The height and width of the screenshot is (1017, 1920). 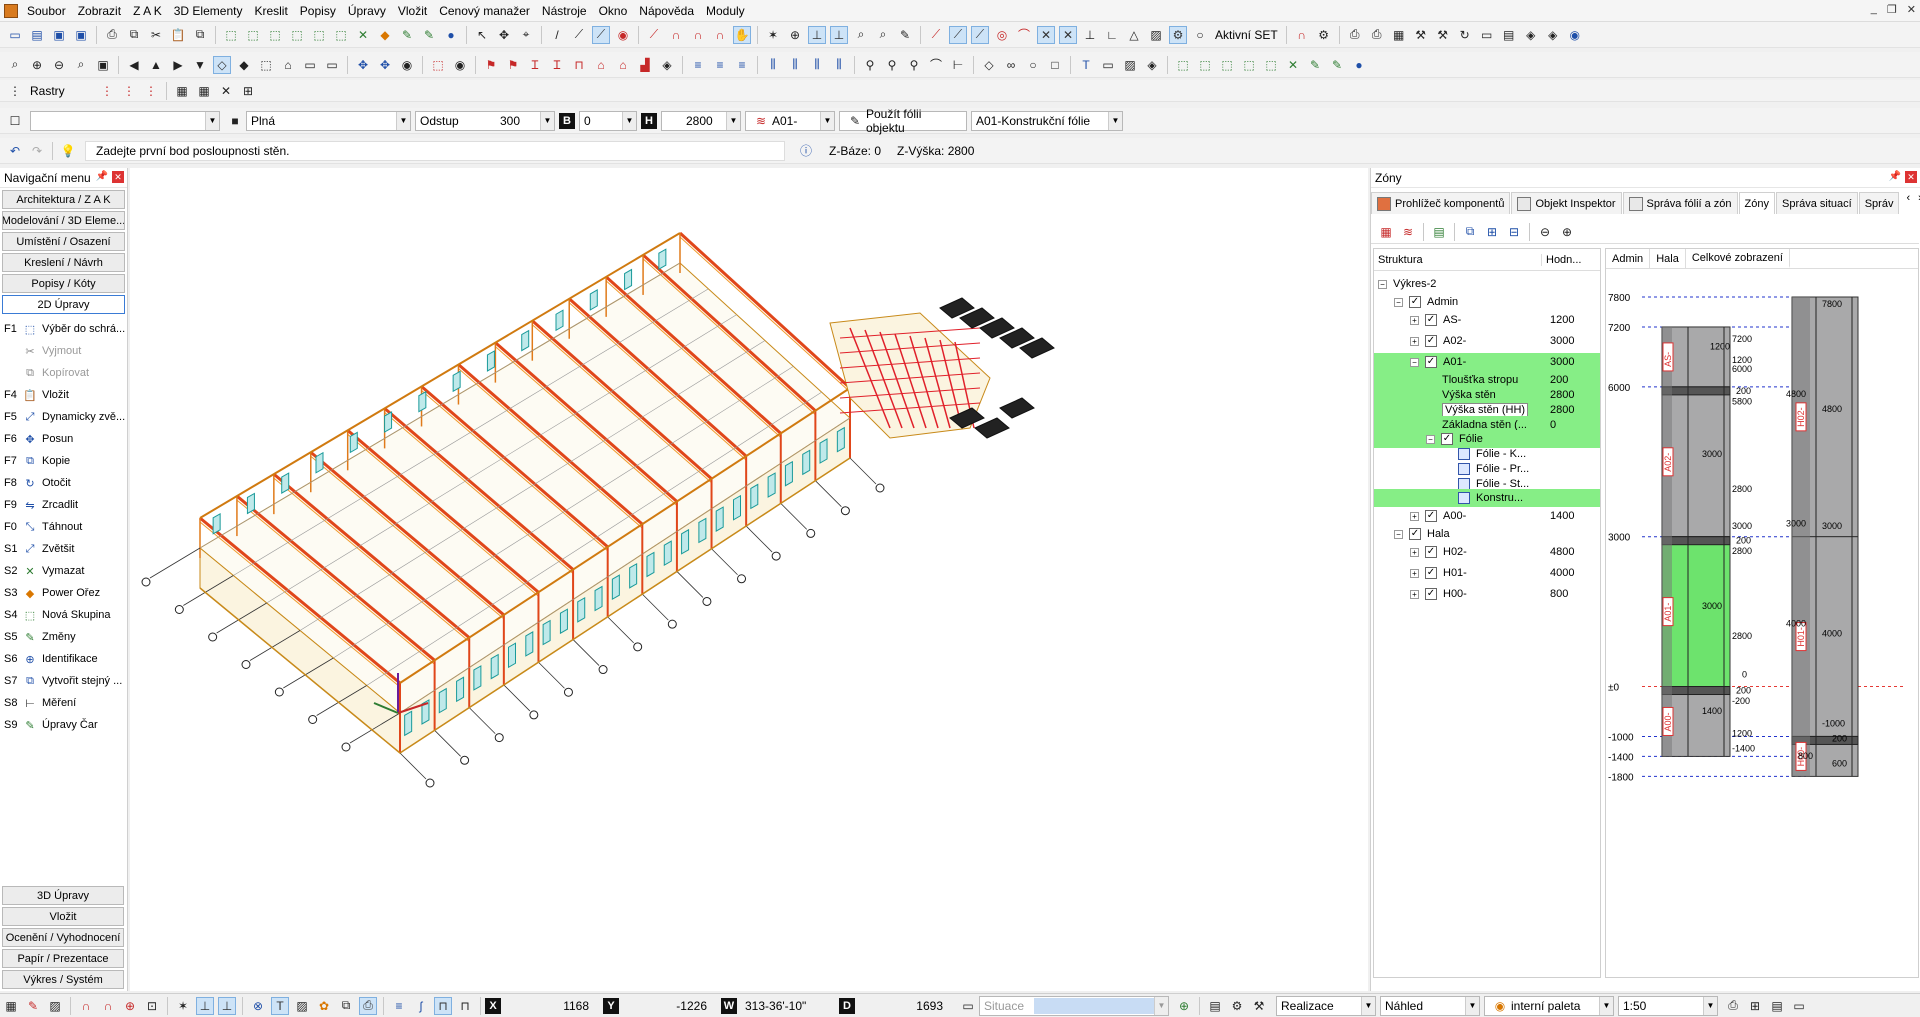 What do you see at coordinates (1567, 232) in the screenshot?
I see `zoom-in-icon: ⊕` at bounding box center [1567, 232].